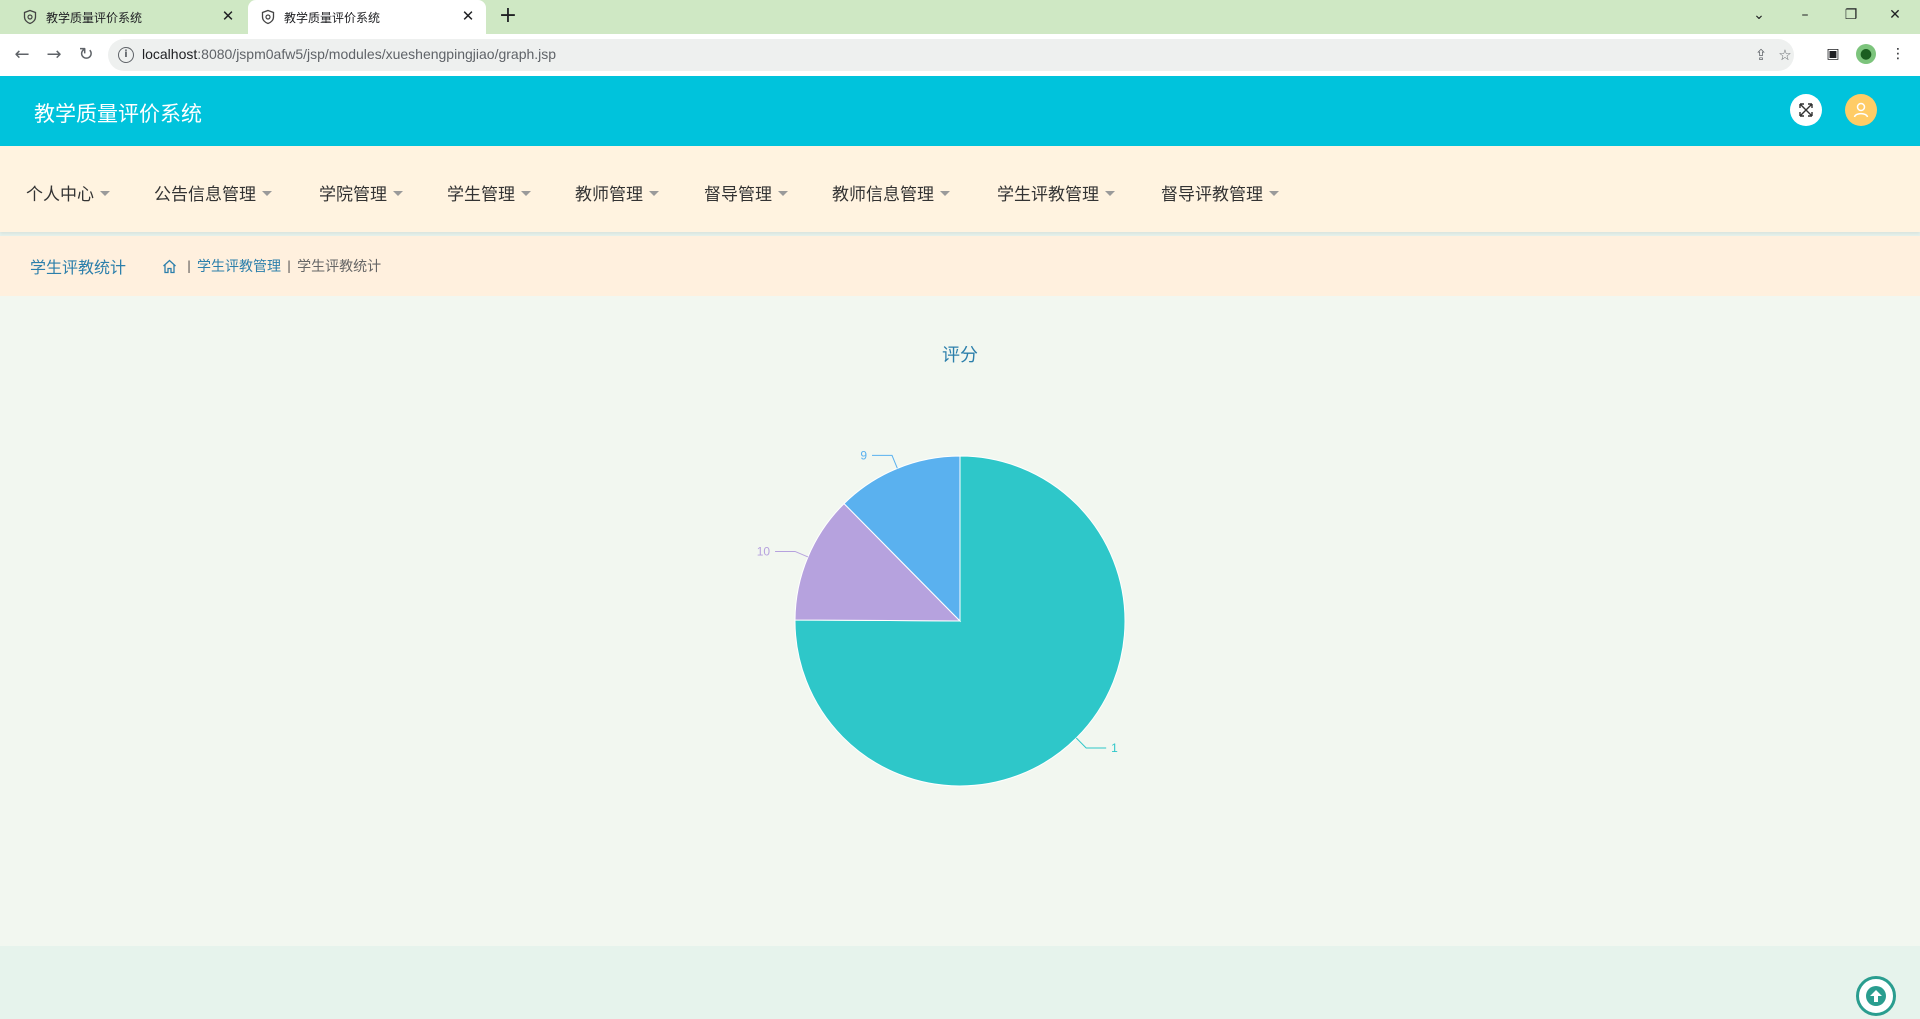 This screenshot has width=1920, height=1019. What do you see at coordinates (1761, 55) in the screenshot?
I see `share-icon: ⇪` at bounding box center [1761, 55].